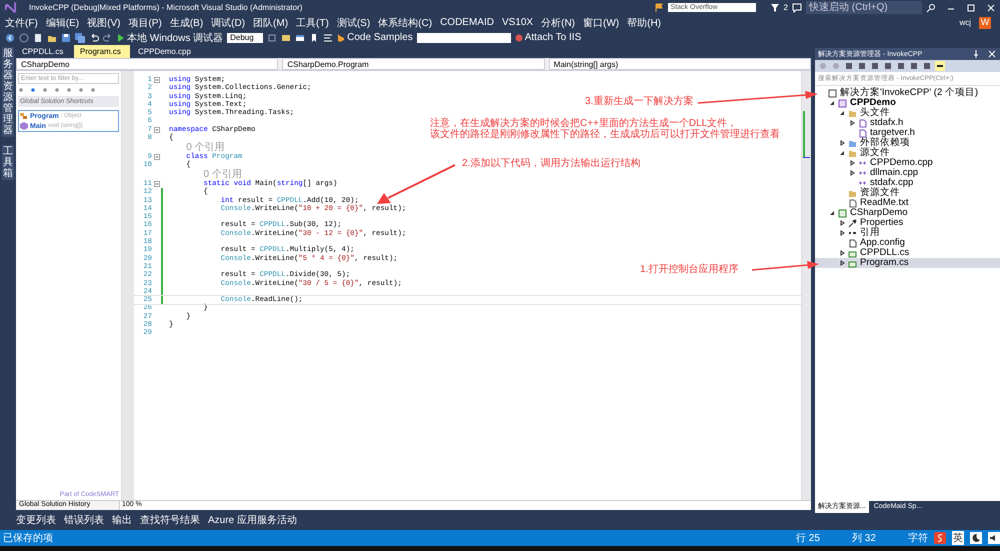 The height and width of the screenshot is (551, 1000). What do you see at coordinates (971, 7) in the screenshot?
I see `maximize-icon` at bounding box center [971, 7].